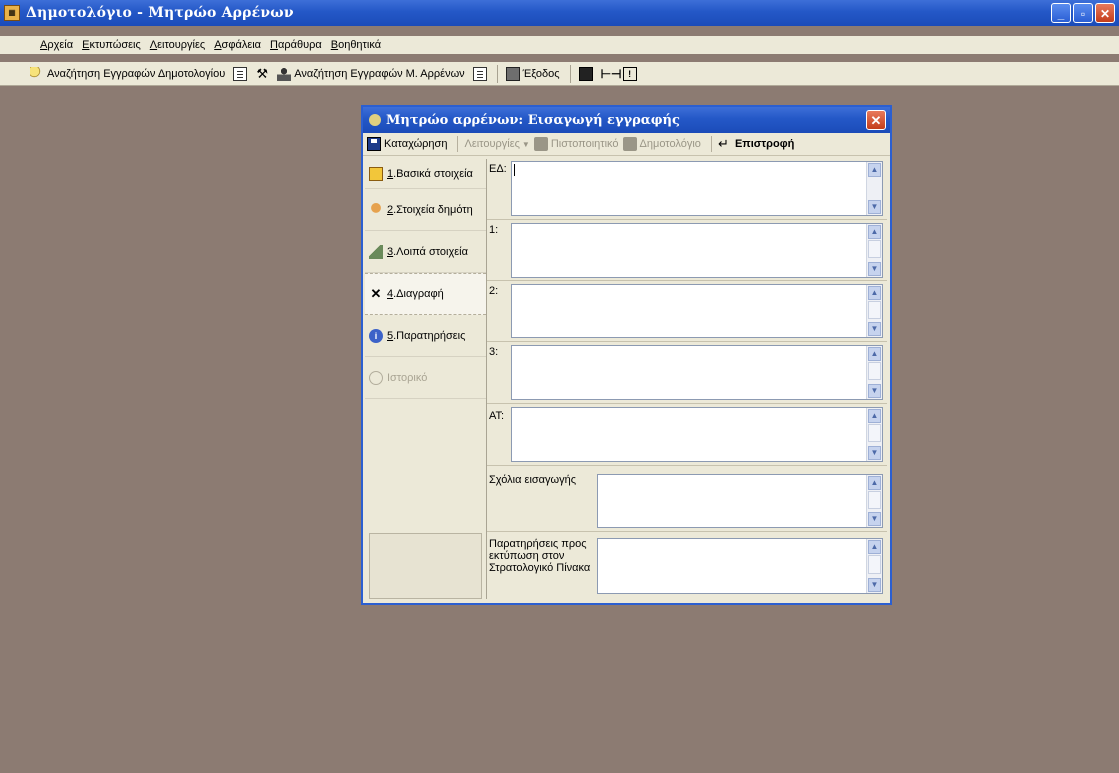 This screenshot has height=773, width=1119. Describe the element at coordinates (697, 188) in the screenshot. I see `ed-textarea: ▲ ▼` at that location.